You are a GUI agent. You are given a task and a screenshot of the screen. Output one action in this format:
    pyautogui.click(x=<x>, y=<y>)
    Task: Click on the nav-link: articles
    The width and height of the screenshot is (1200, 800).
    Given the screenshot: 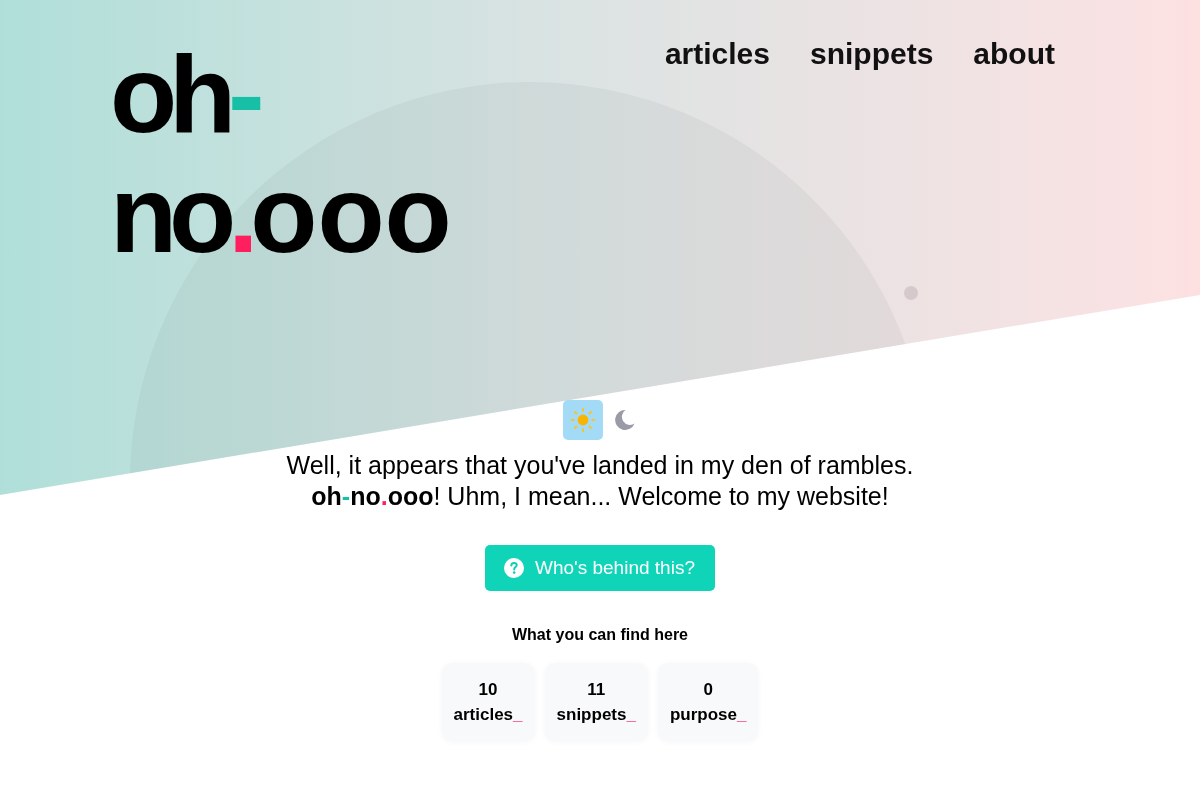 What is the action you would take?
    pyautogui.click(x=717, y=54)
    